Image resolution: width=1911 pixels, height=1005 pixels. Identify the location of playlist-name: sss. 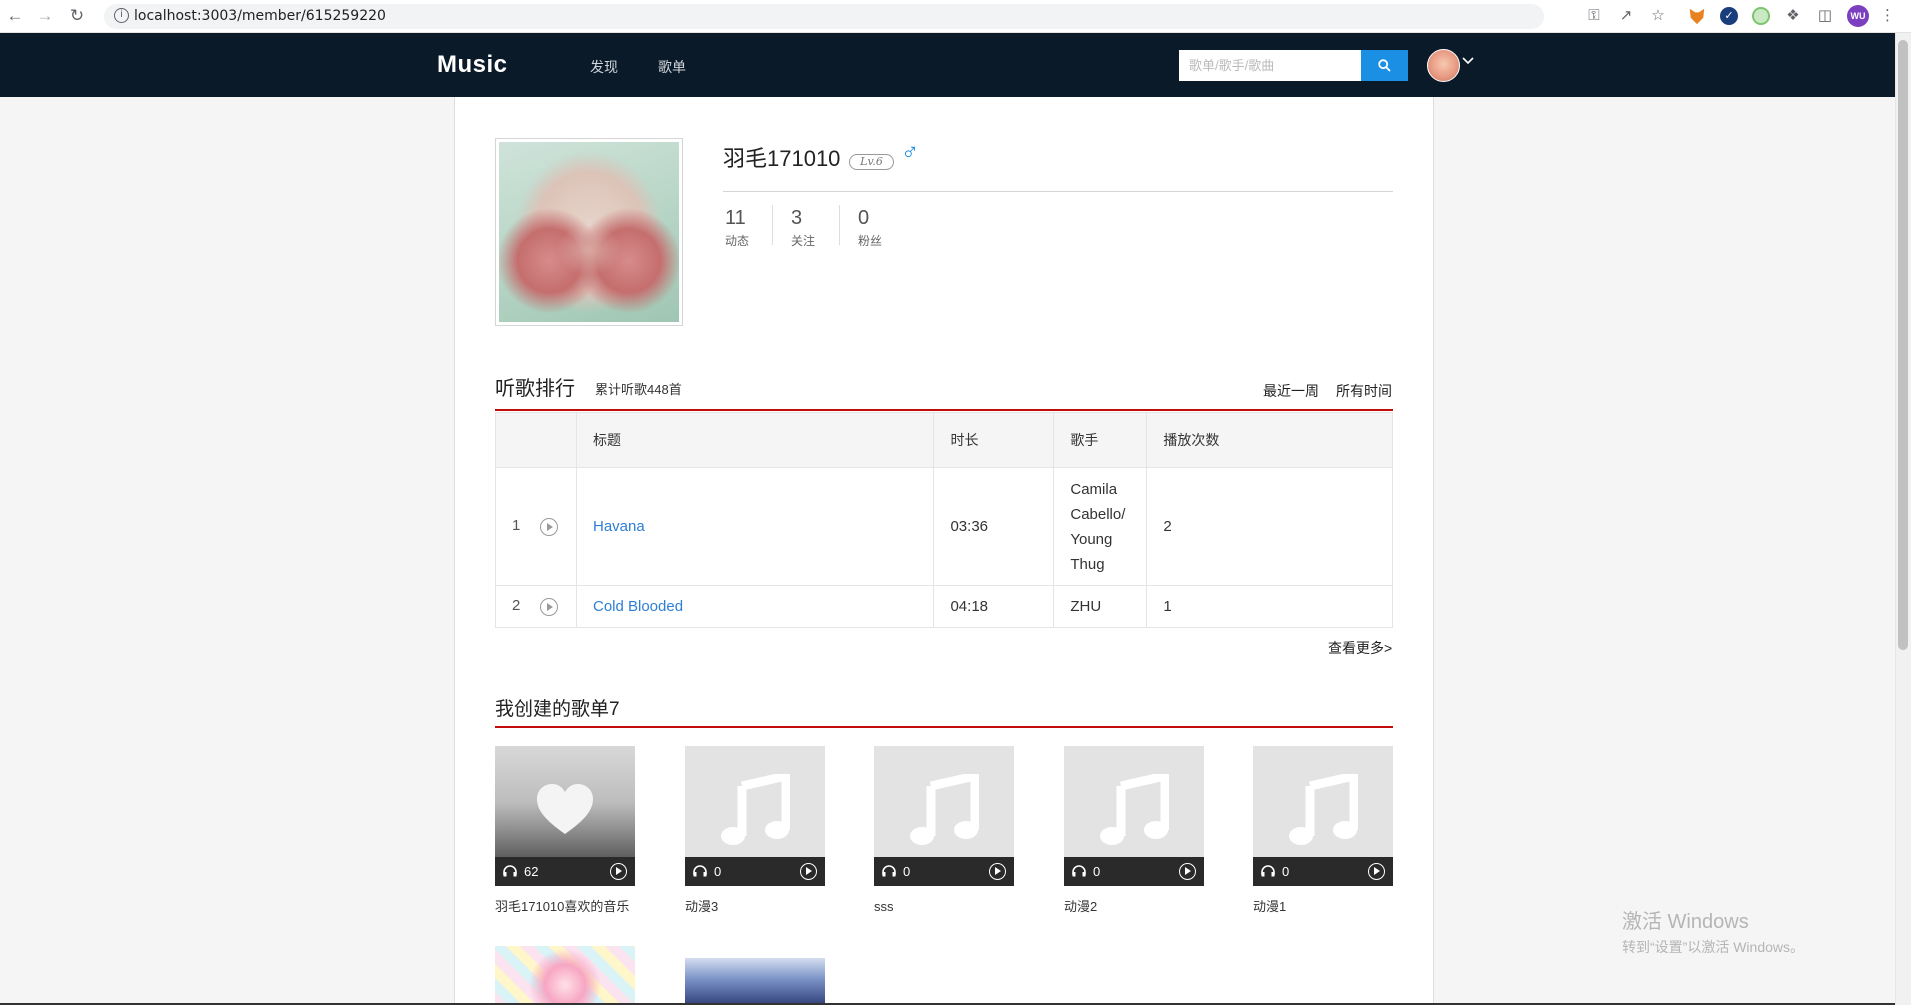
(944, 906).